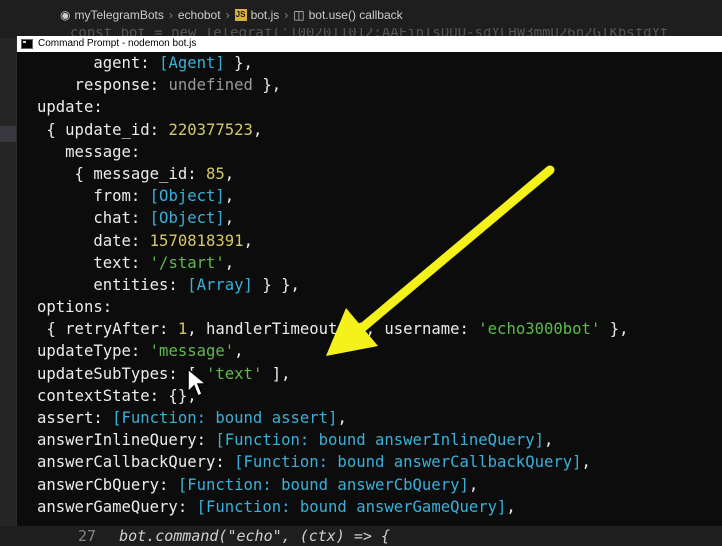 The height and width of the screenshot is (546, 722). I want to click on terminal-token: assert:, so click(75, 418).